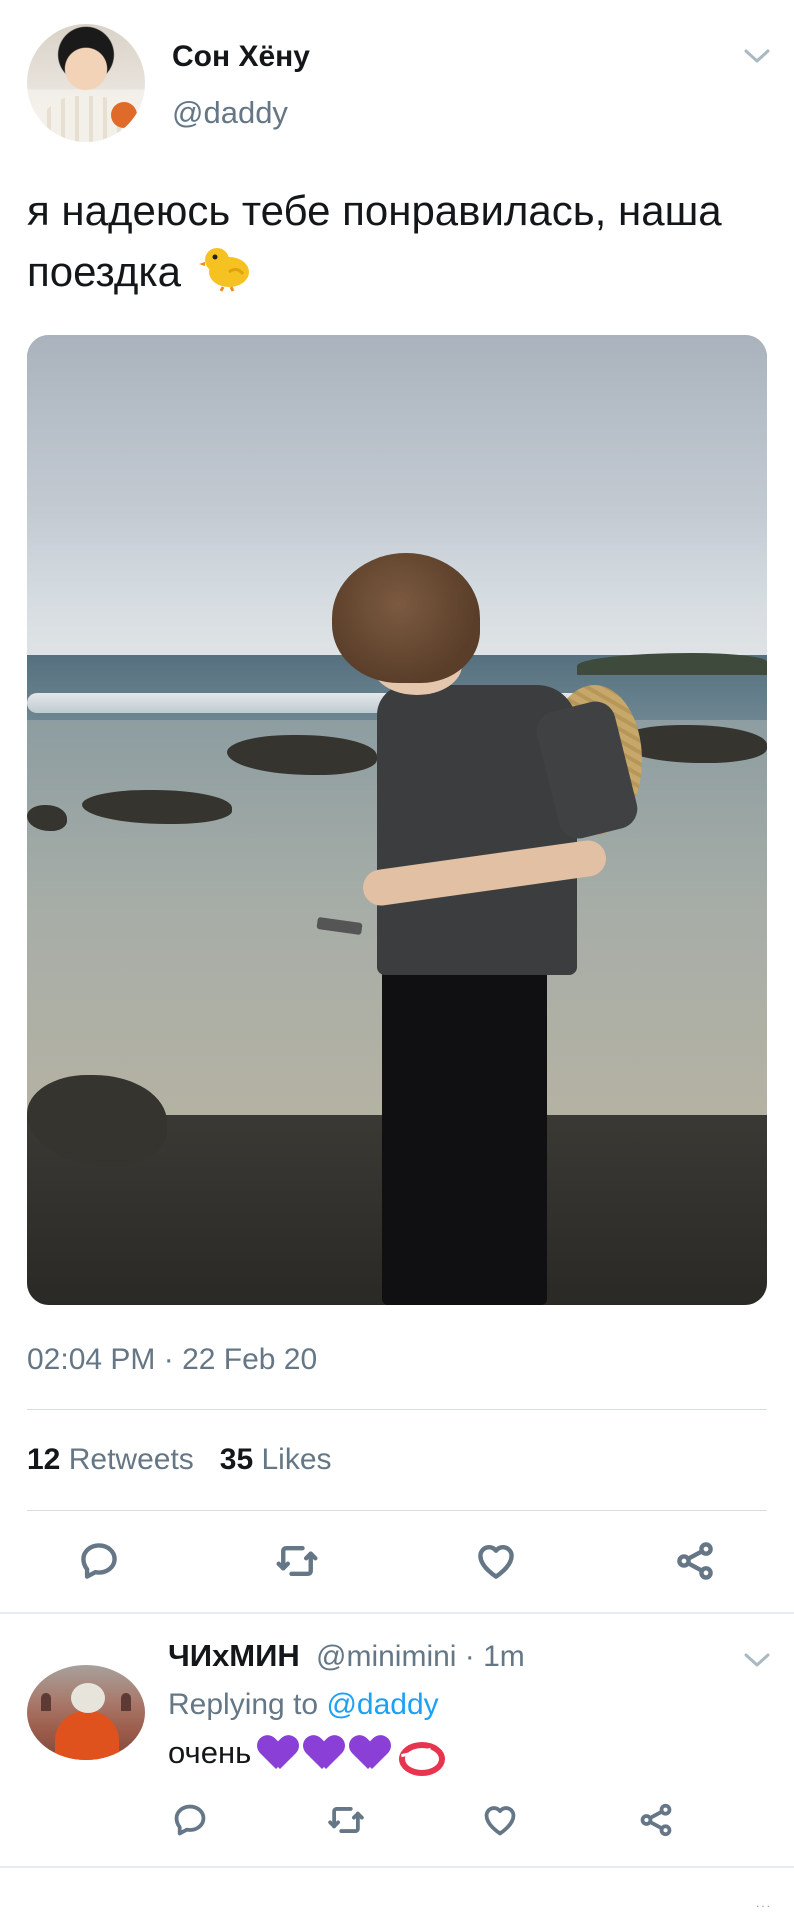  What do you see at coordinates (172, 1360) in the screenshot?
I see `tweet-timestamp: 02:04 PM · 22 Feb 20` at bounding box center [172, 1360].